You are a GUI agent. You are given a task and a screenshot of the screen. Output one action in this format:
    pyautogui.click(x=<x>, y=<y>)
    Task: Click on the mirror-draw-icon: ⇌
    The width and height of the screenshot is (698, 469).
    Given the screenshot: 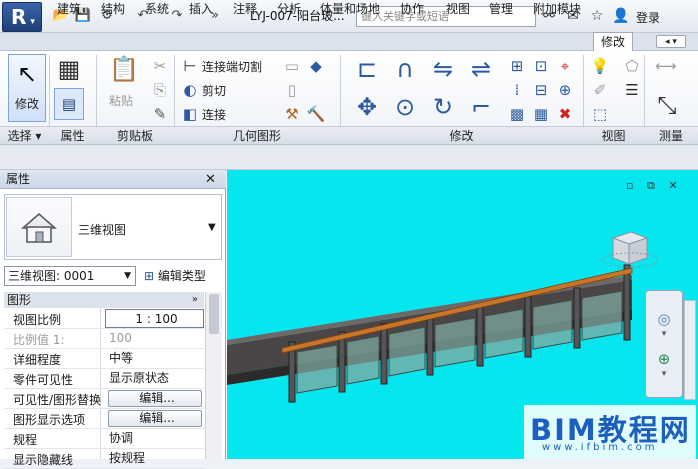 What is the action you would take?
    pyautogui.click(x=481, y=69)
    